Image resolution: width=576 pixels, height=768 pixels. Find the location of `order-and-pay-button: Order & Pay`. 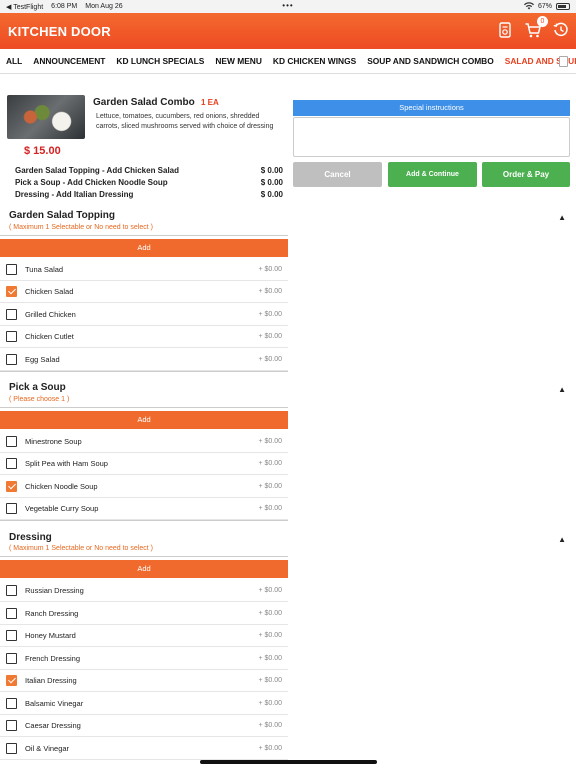

order-and-pay-button: Order & Pay is located at coordinates (526, 174).